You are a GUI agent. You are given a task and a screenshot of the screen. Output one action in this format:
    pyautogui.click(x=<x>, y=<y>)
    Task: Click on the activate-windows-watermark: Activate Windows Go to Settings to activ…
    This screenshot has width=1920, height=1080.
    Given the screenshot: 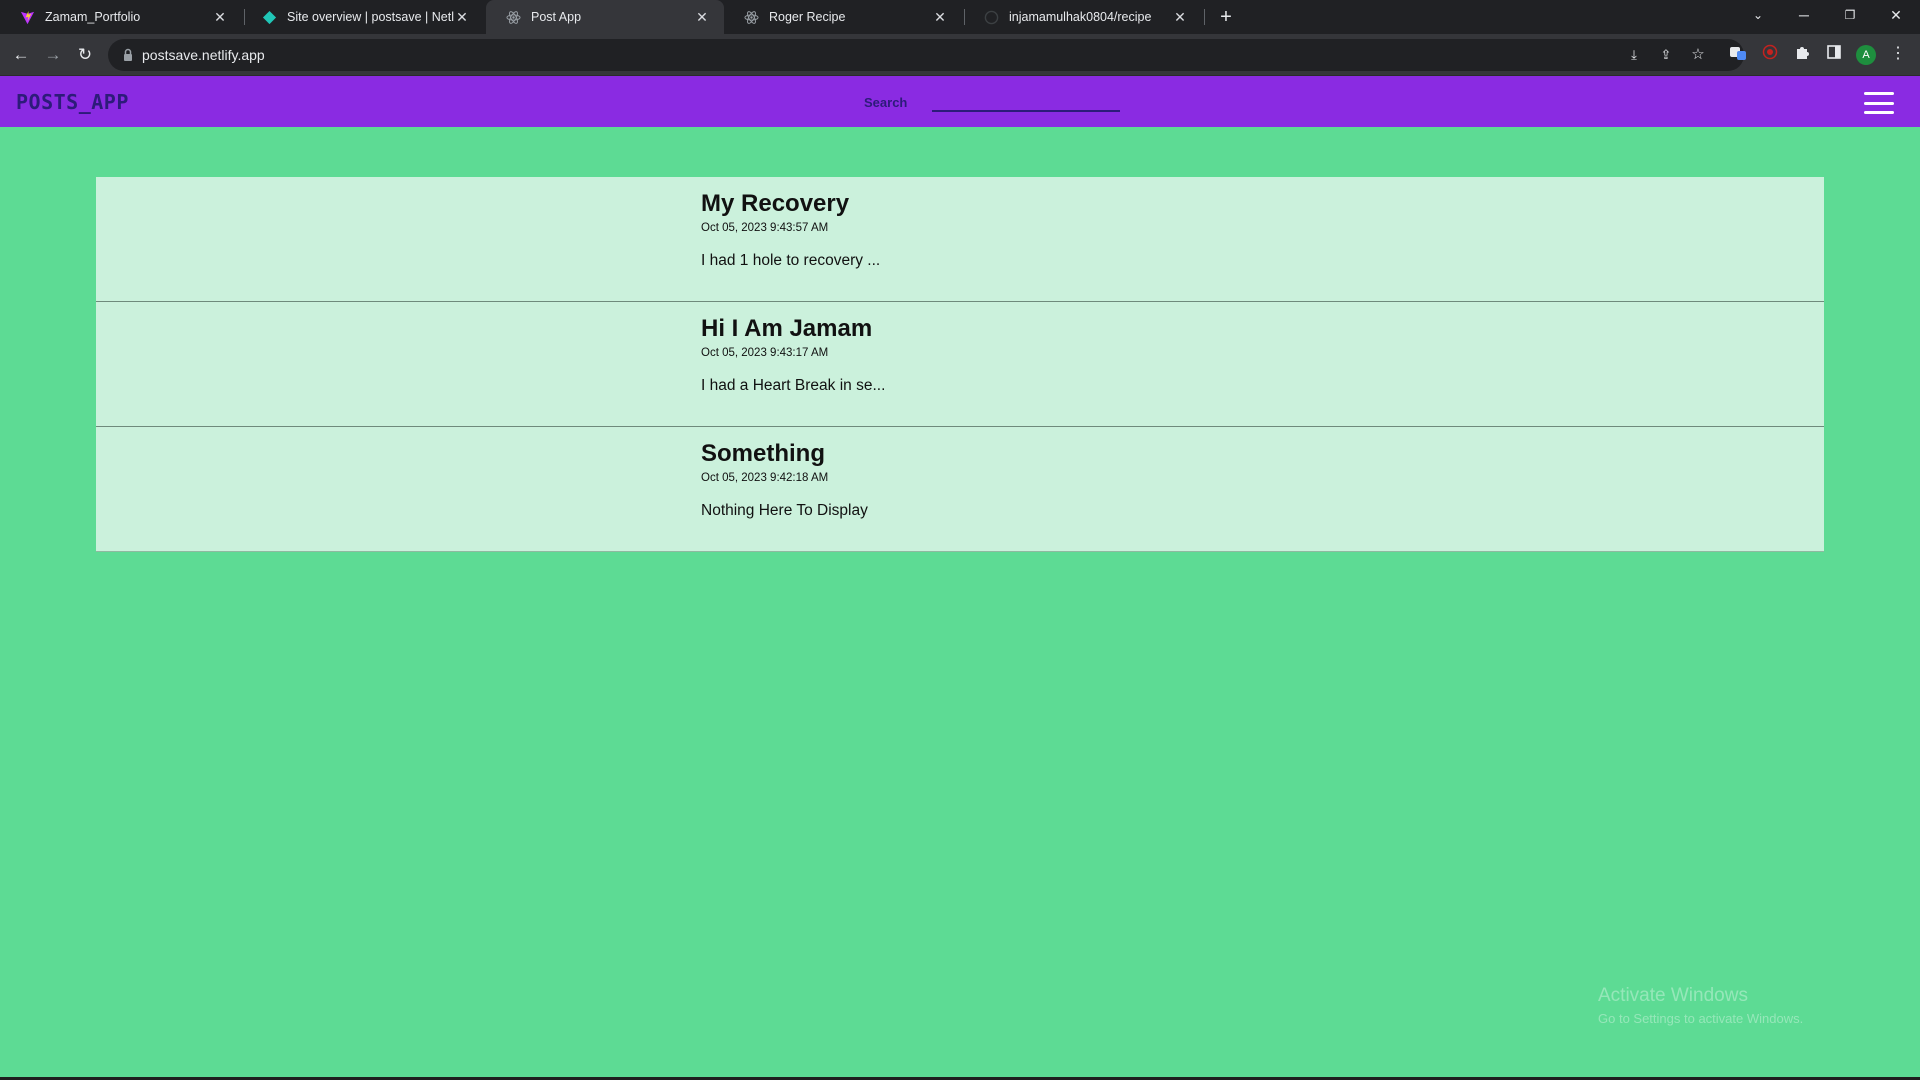 What is the action you would take?
    pyautogui.click(x=1700, y=1005)
    